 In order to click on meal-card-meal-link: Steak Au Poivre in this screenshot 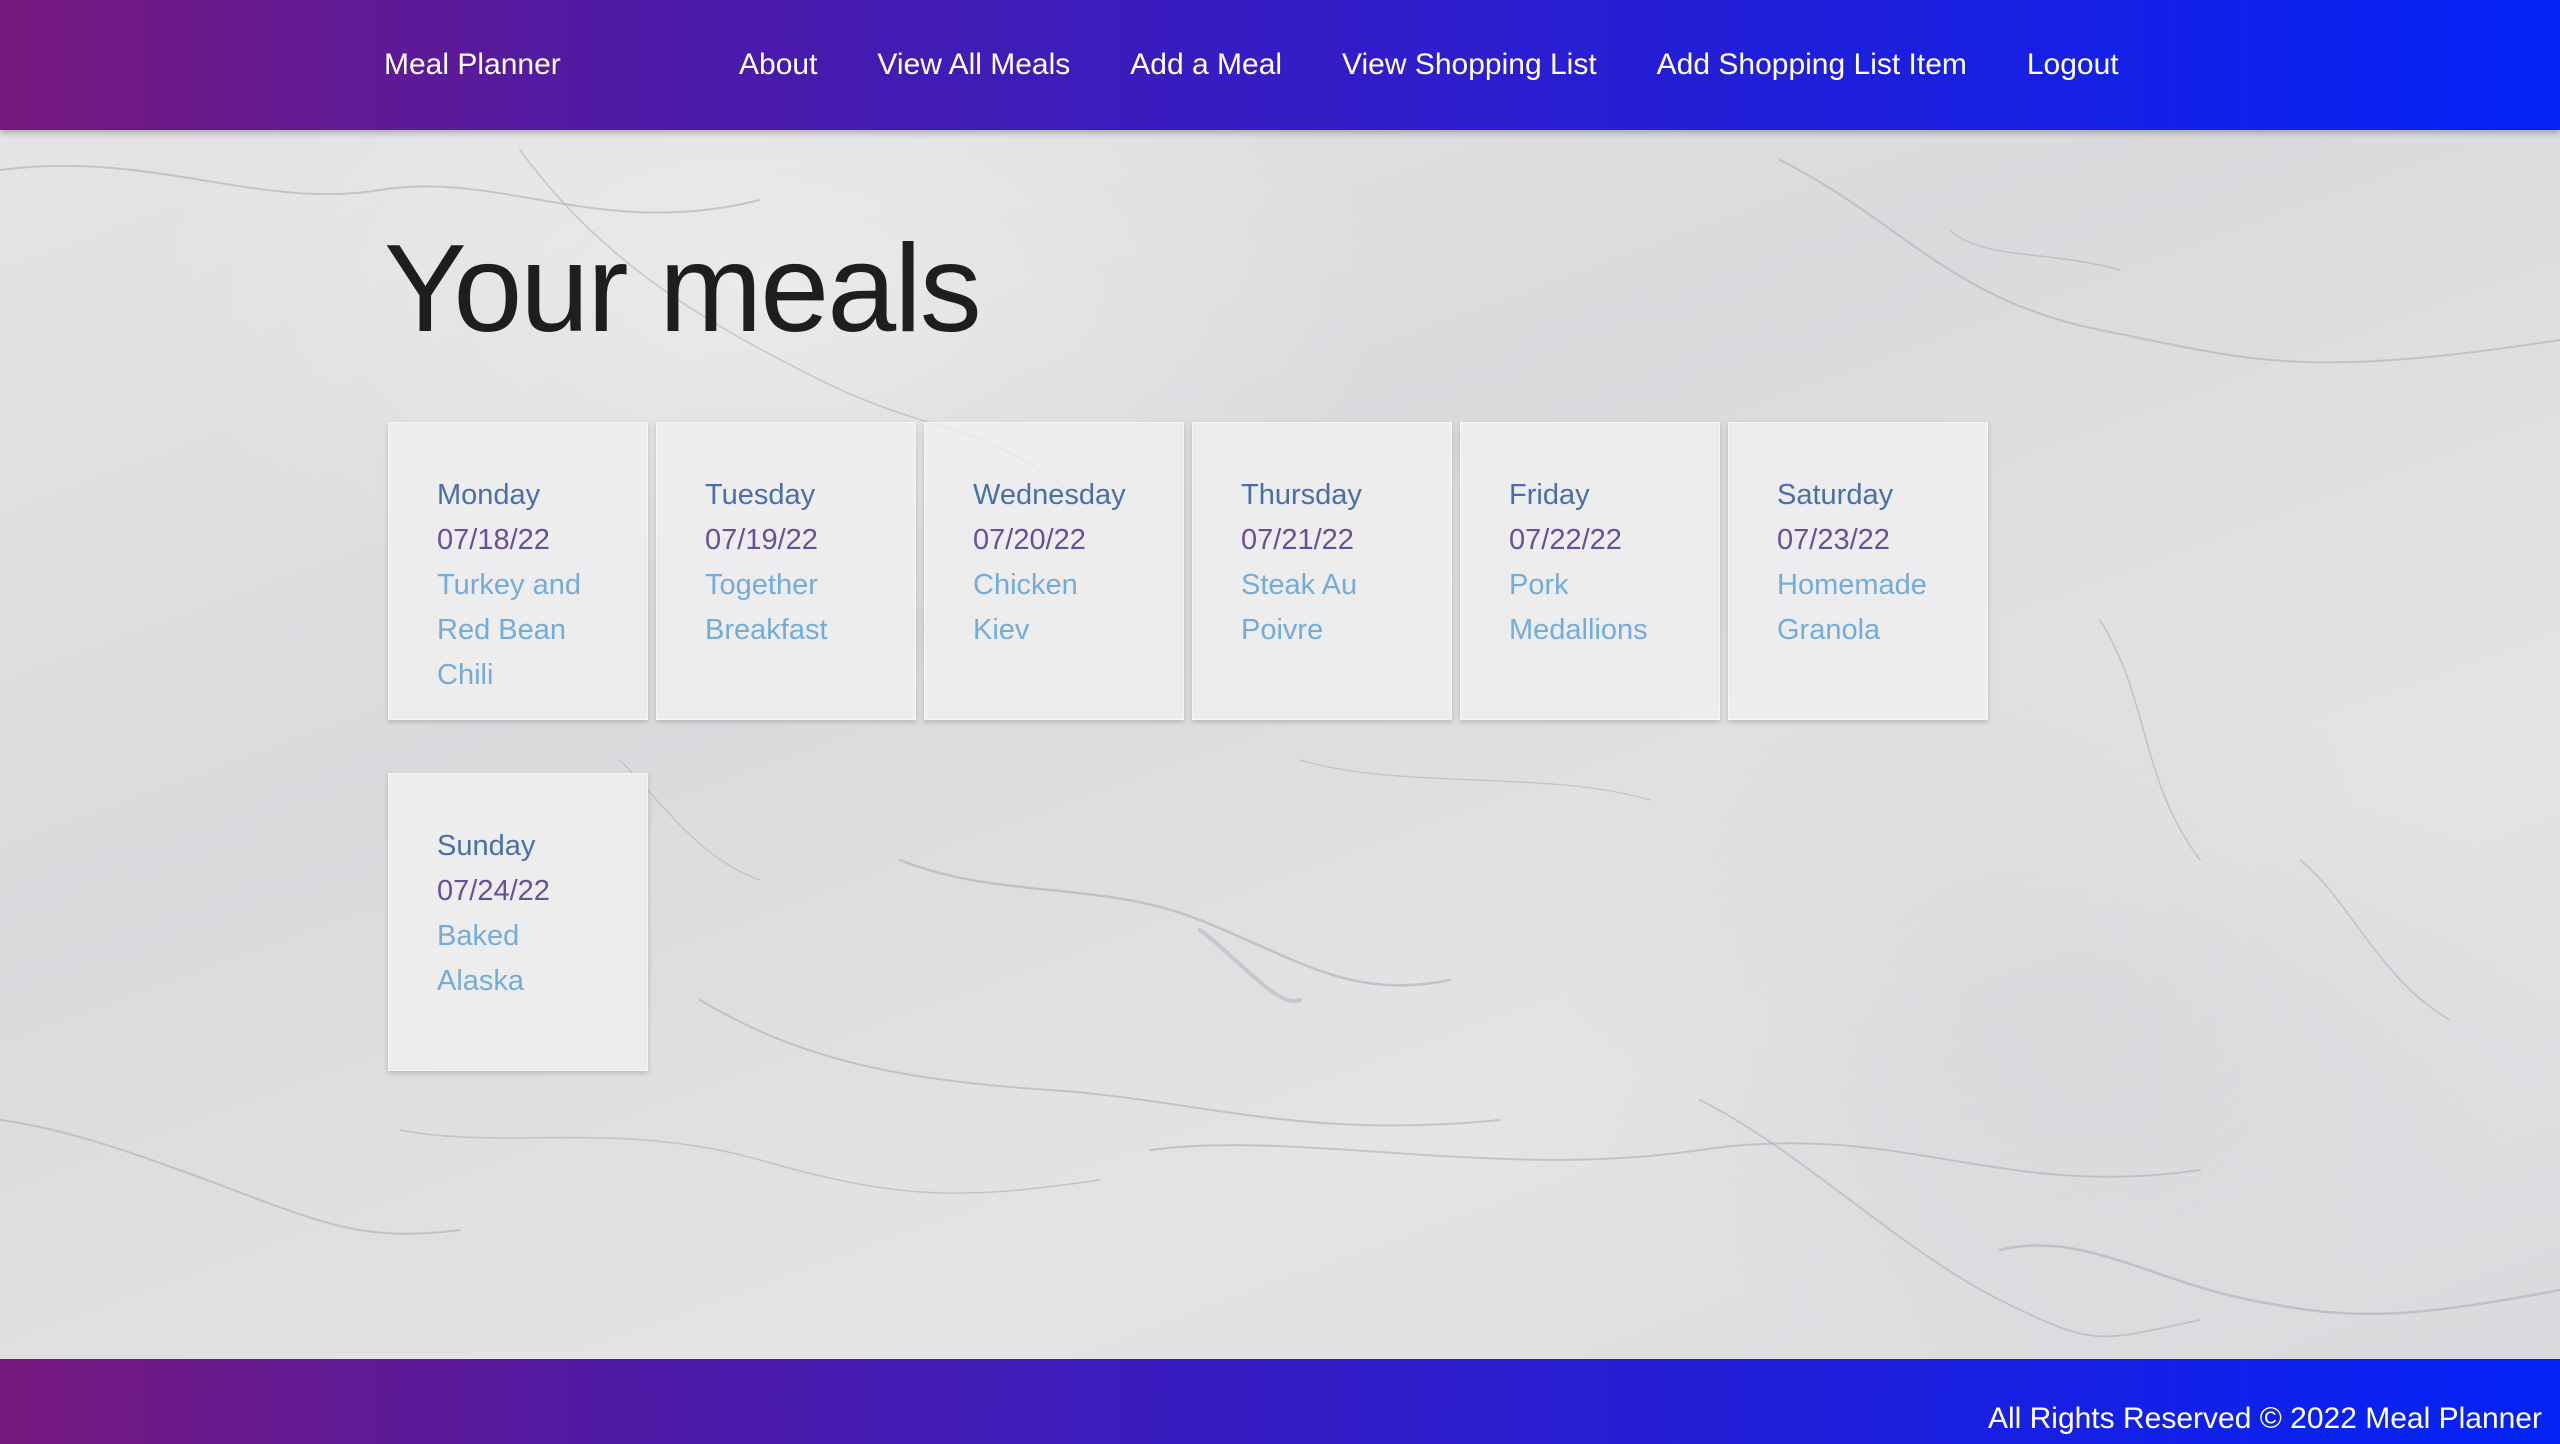, I will do `click(1322, 608)`.